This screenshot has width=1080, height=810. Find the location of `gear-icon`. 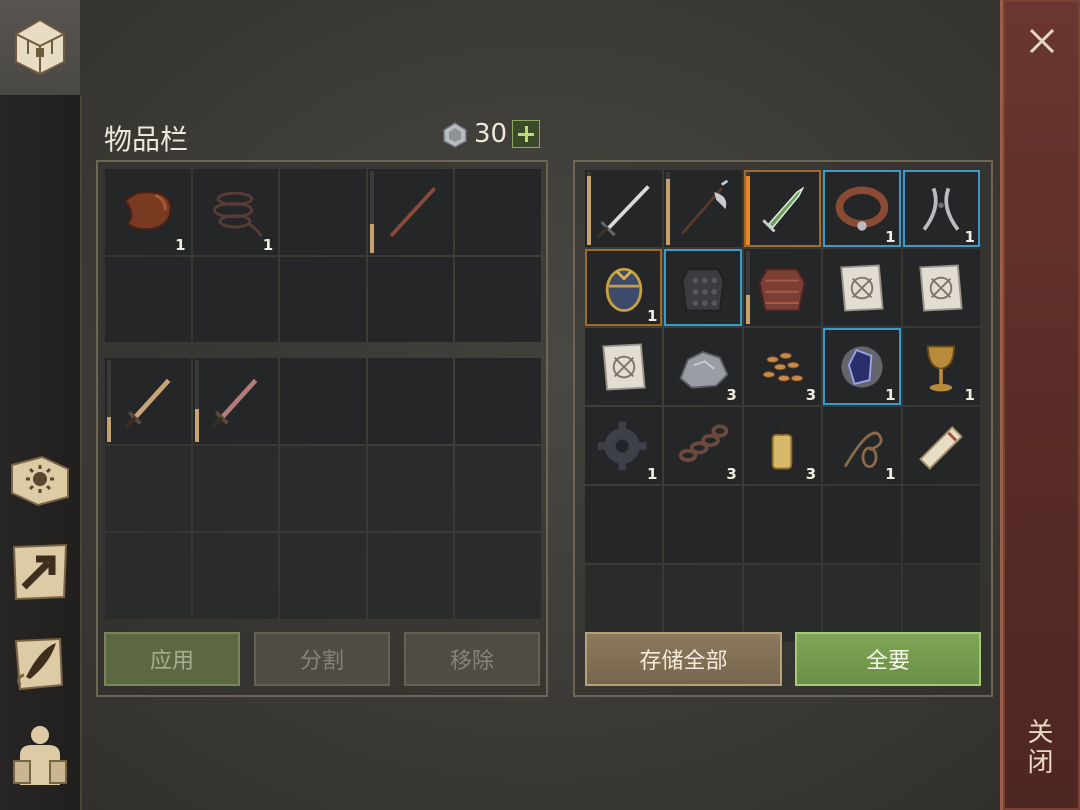

gear-icon is located at coordinates (622, 445).